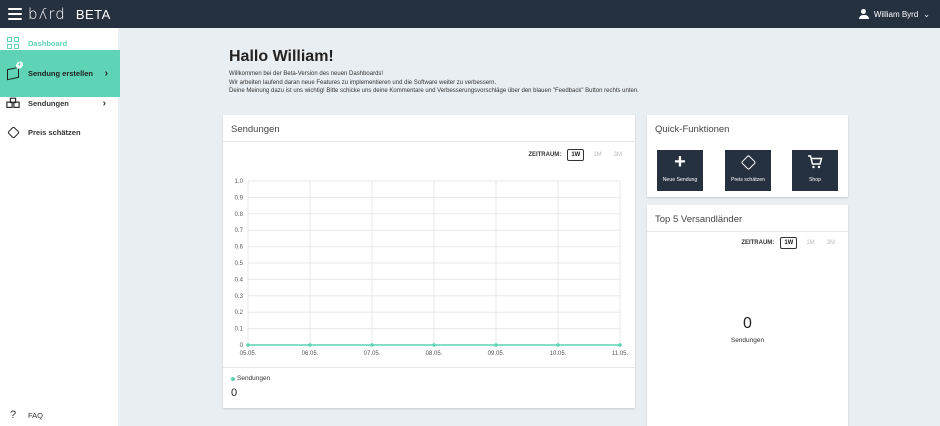 The width and height of the screenshot is (940, 426). What do you see at coordinates (692, 129) in the screenshot?
I see `card-title: Quick-Funktionen` at bounding box center [692, 129].